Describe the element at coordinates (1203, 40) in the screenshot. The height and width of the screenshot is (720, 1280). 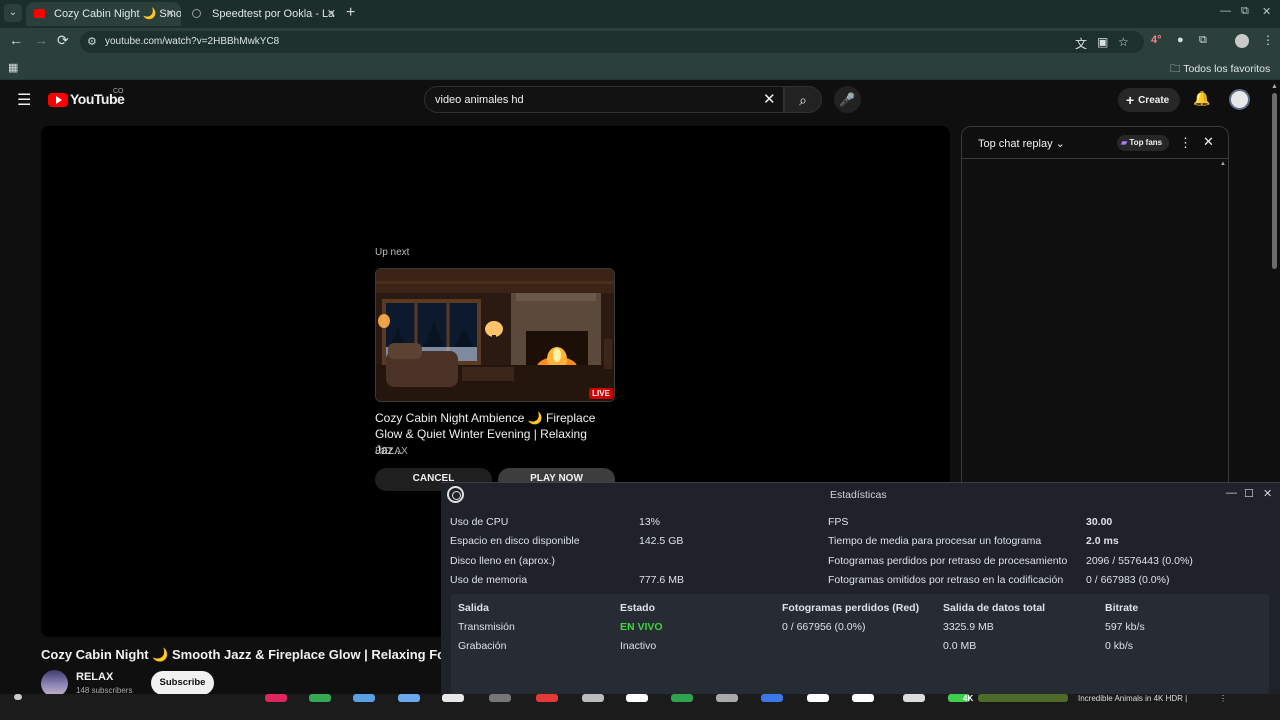
I see `extensions-puzzle-icon: ⧉` at that location.